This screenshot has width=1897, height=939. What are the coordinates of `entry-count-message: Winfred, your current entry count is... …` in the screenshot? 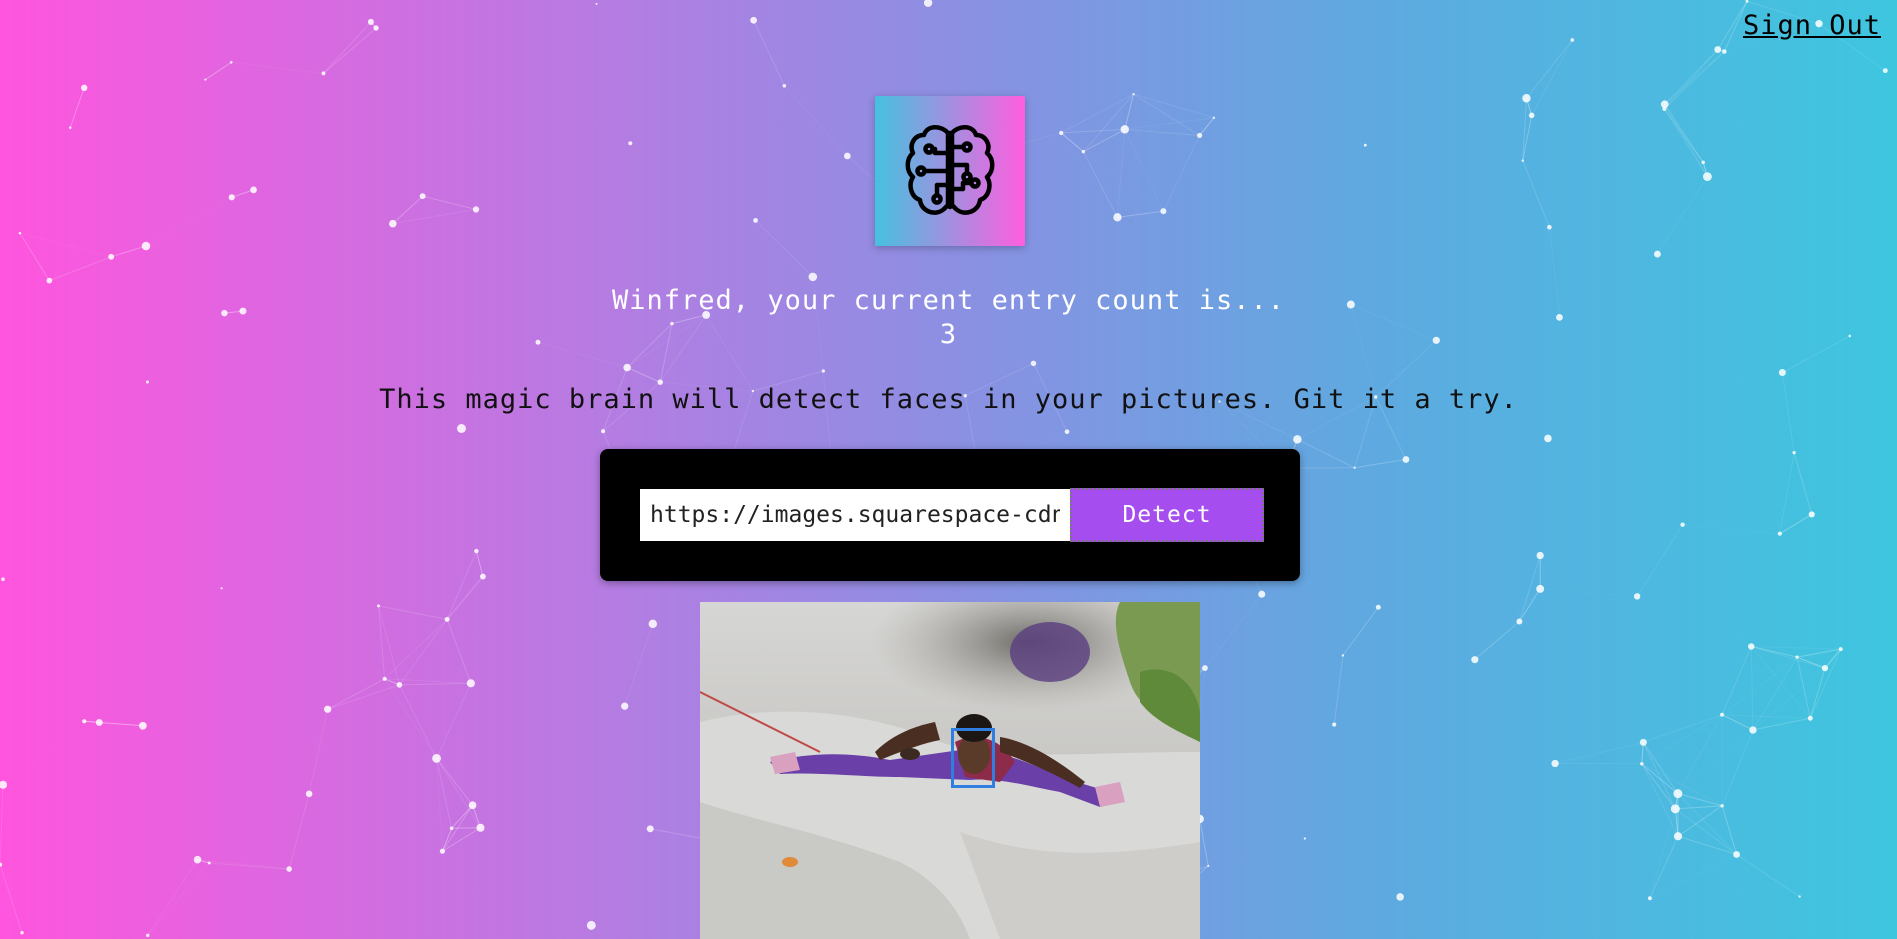 It's located at (948, 318).